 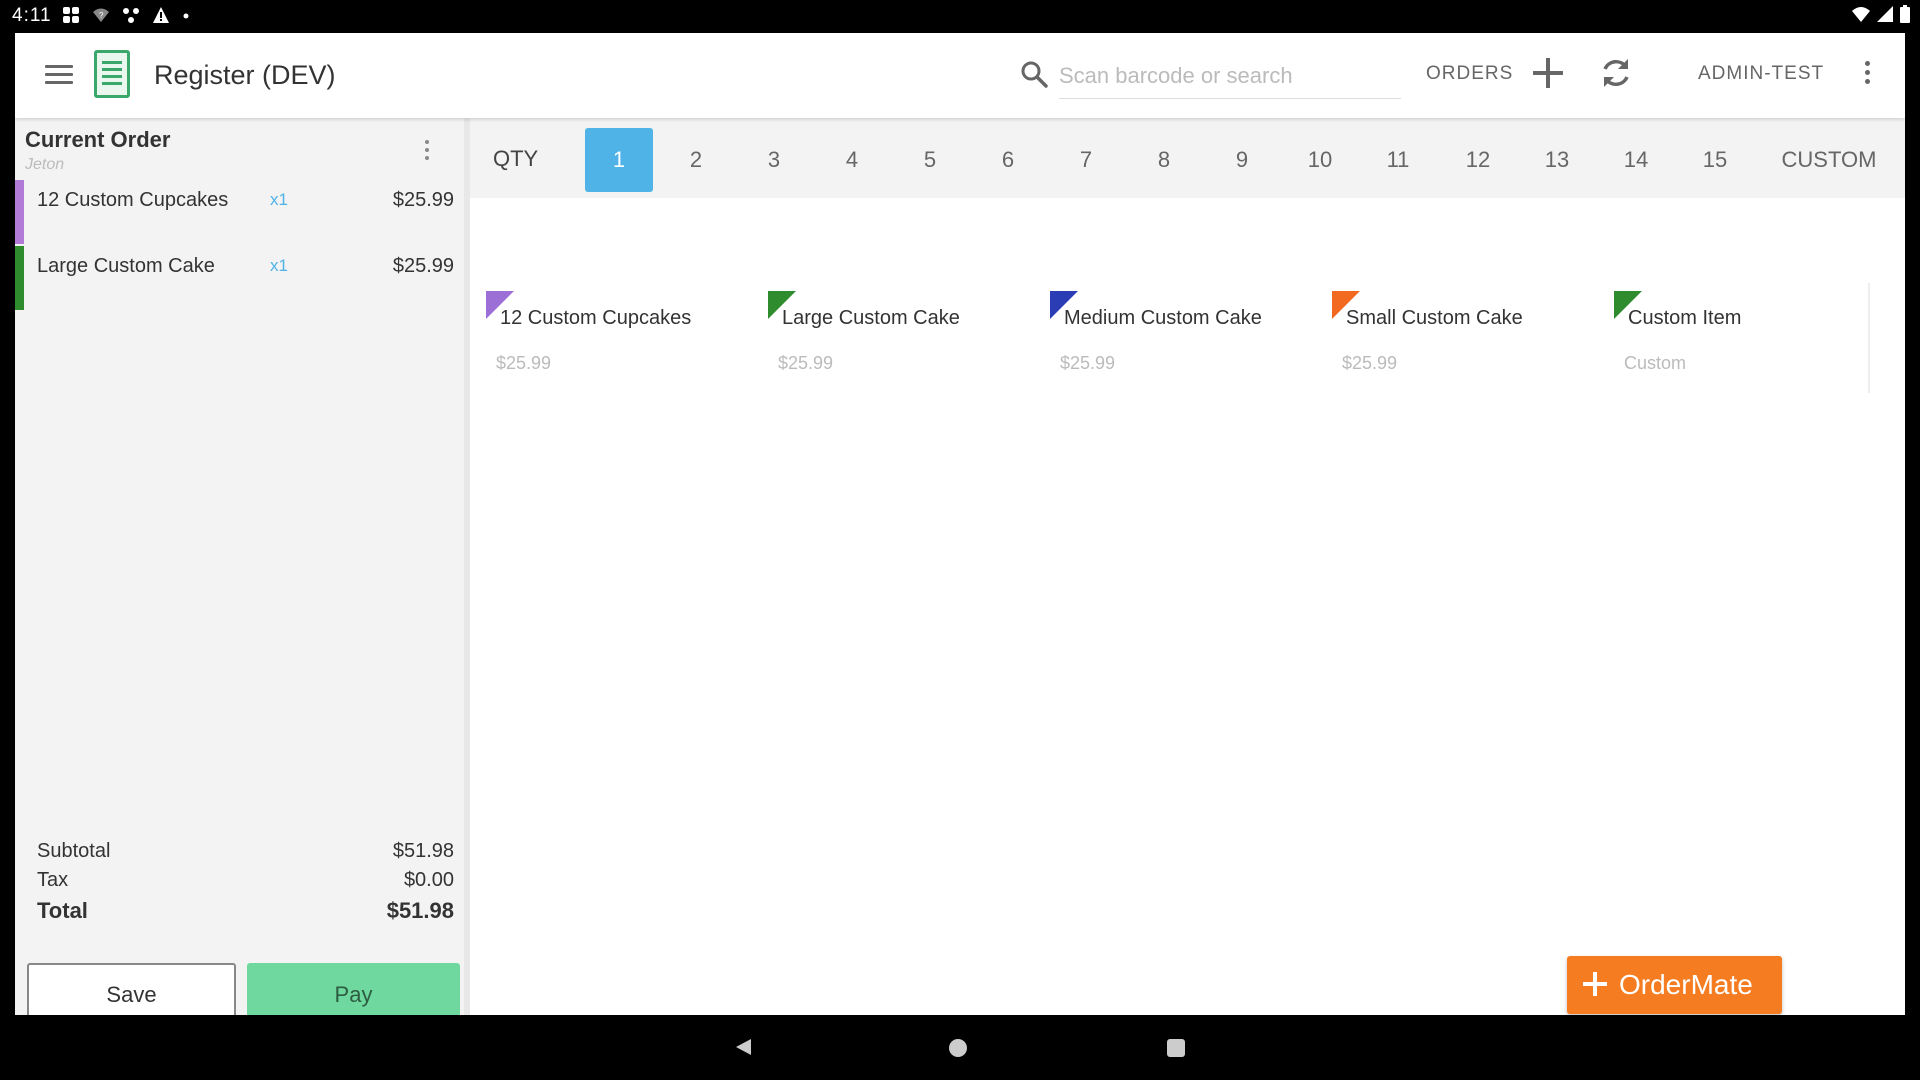 What do you see at coordinates (1548, 73) in the screenshot?
I see `add-icon` at bounding box center [1548, 73].